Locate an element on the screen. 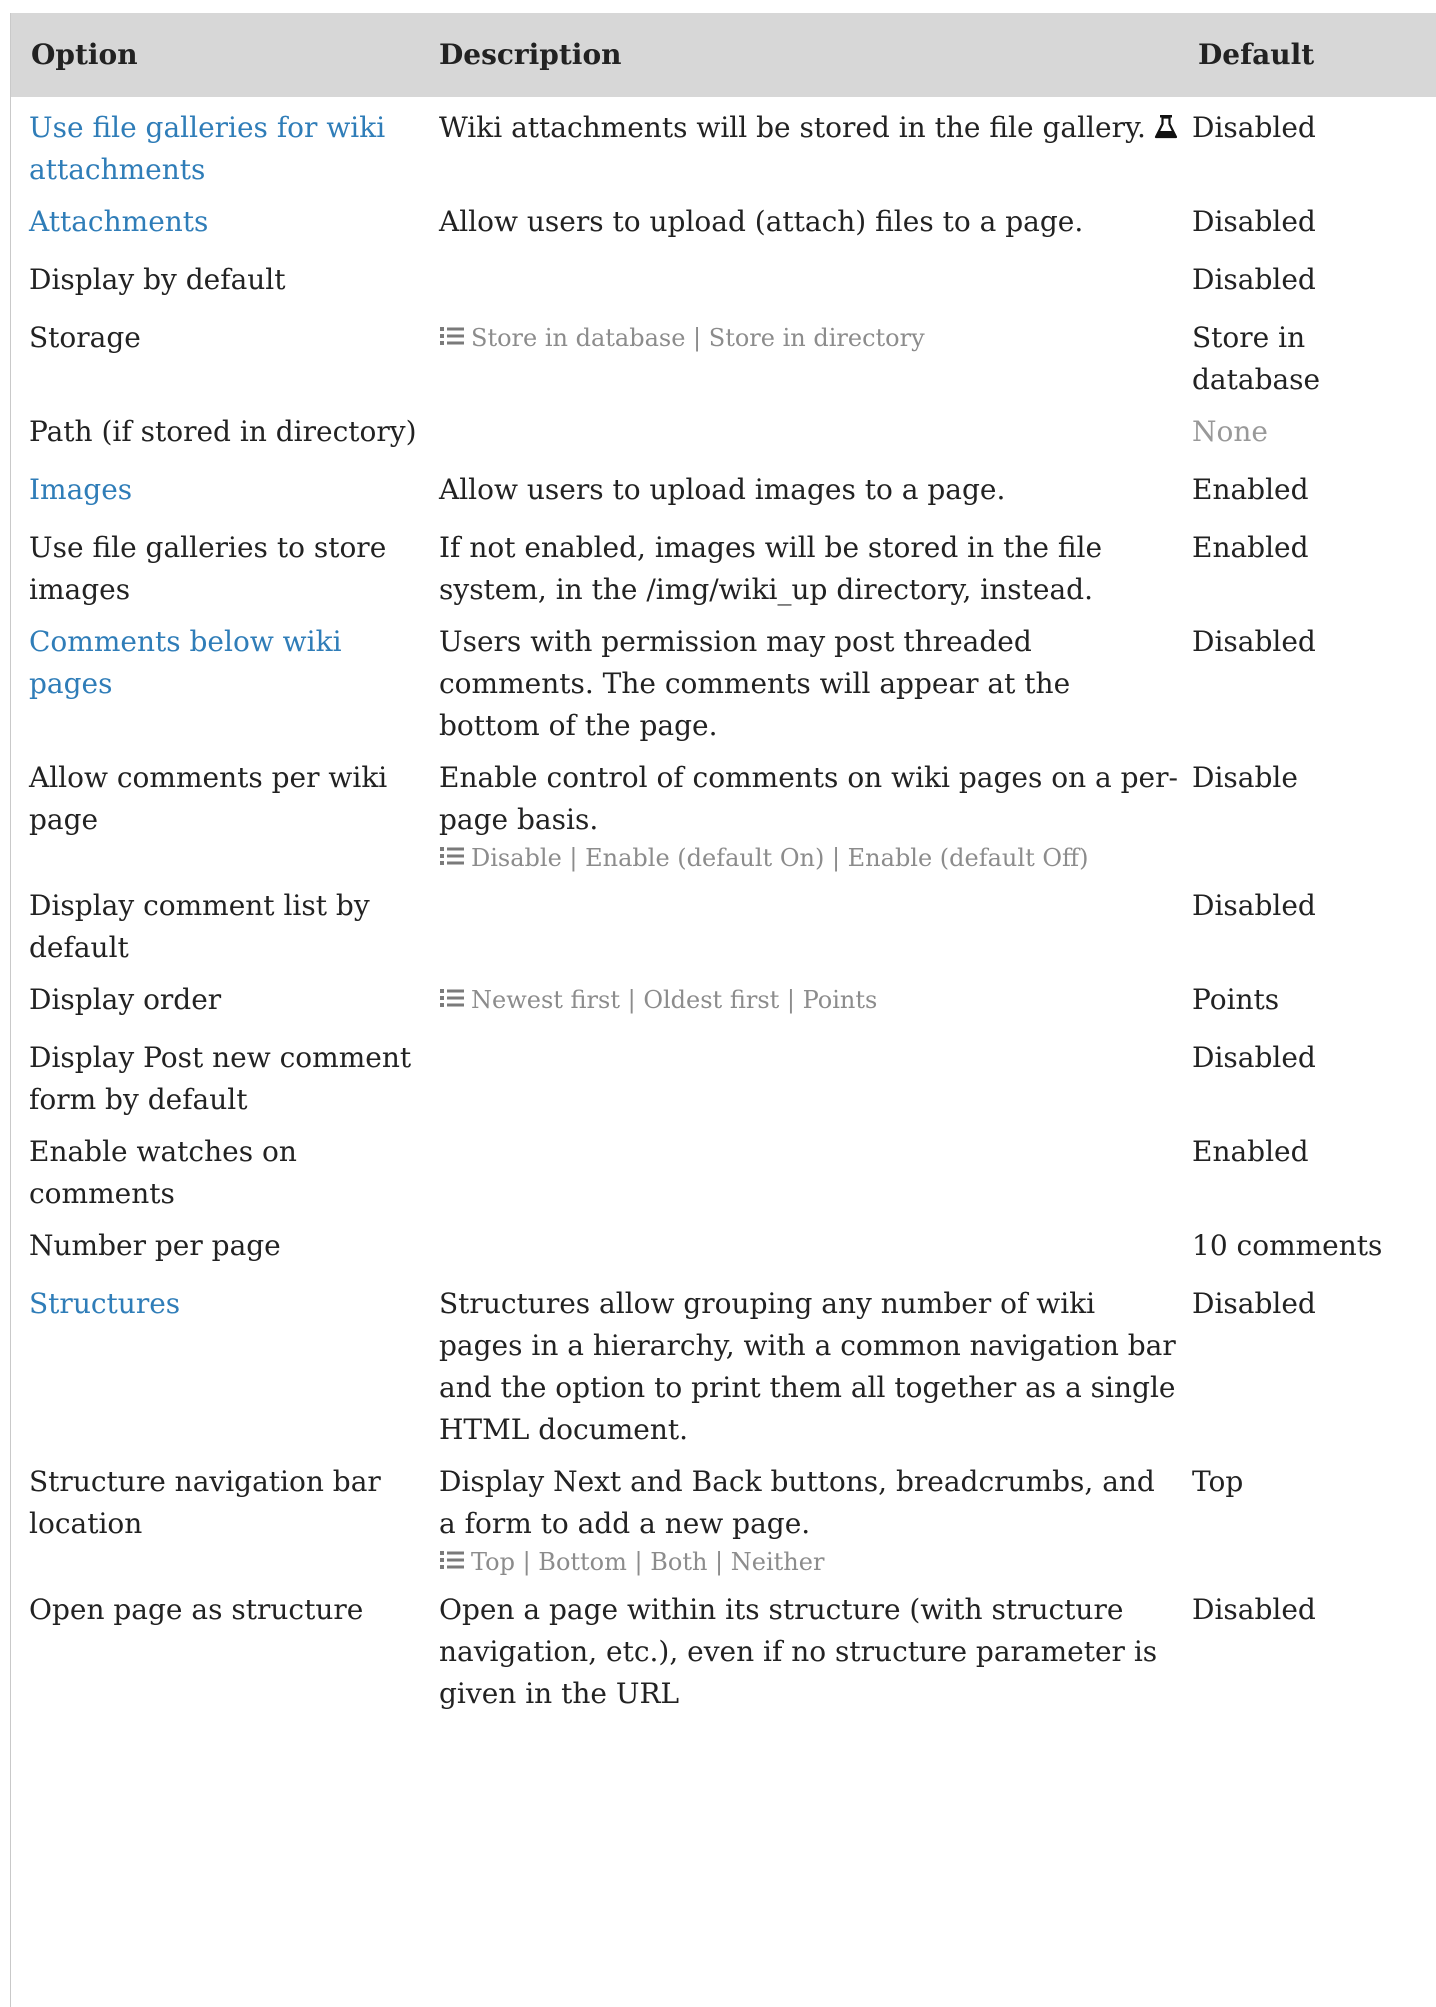 The width and height of the screenshot is (1436, 2007). option-cell: Path (if stored in directory) is located at coordinates (215, 430).